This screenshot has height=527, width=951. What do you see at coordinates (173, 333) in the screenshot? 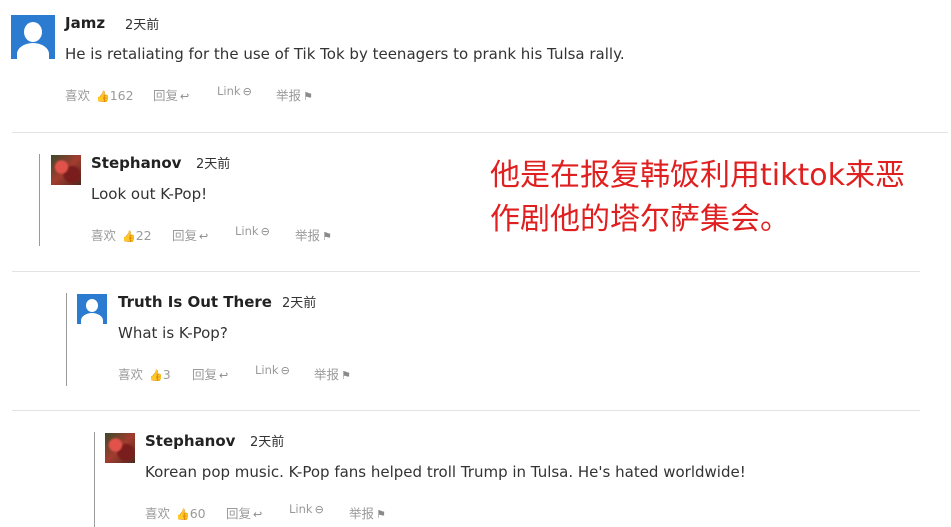
I see `comment-text: What is K-Pop?` at bounding box center [173, 333].